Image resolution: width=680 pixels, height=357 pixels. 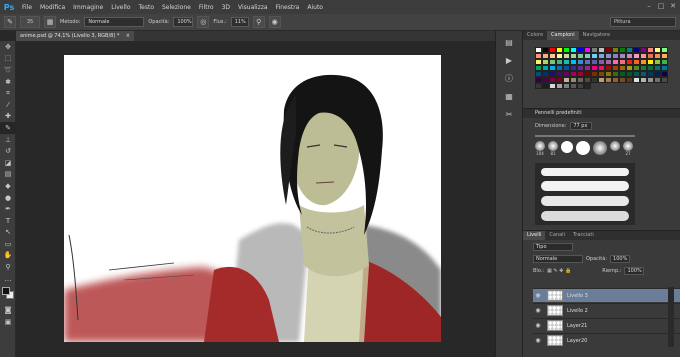 I want to click on quick-selection-tool-icon: ✱, so click(x=8, y=82).